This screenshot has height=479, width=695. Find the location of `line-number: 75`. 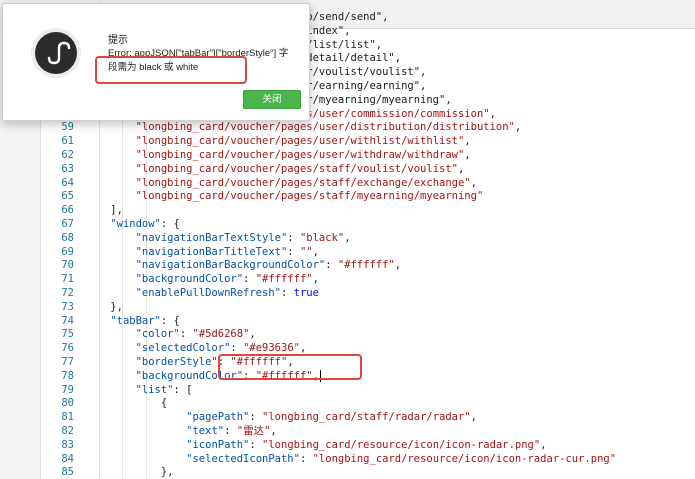

line-number: 75 is located at coordinates (67, 334).